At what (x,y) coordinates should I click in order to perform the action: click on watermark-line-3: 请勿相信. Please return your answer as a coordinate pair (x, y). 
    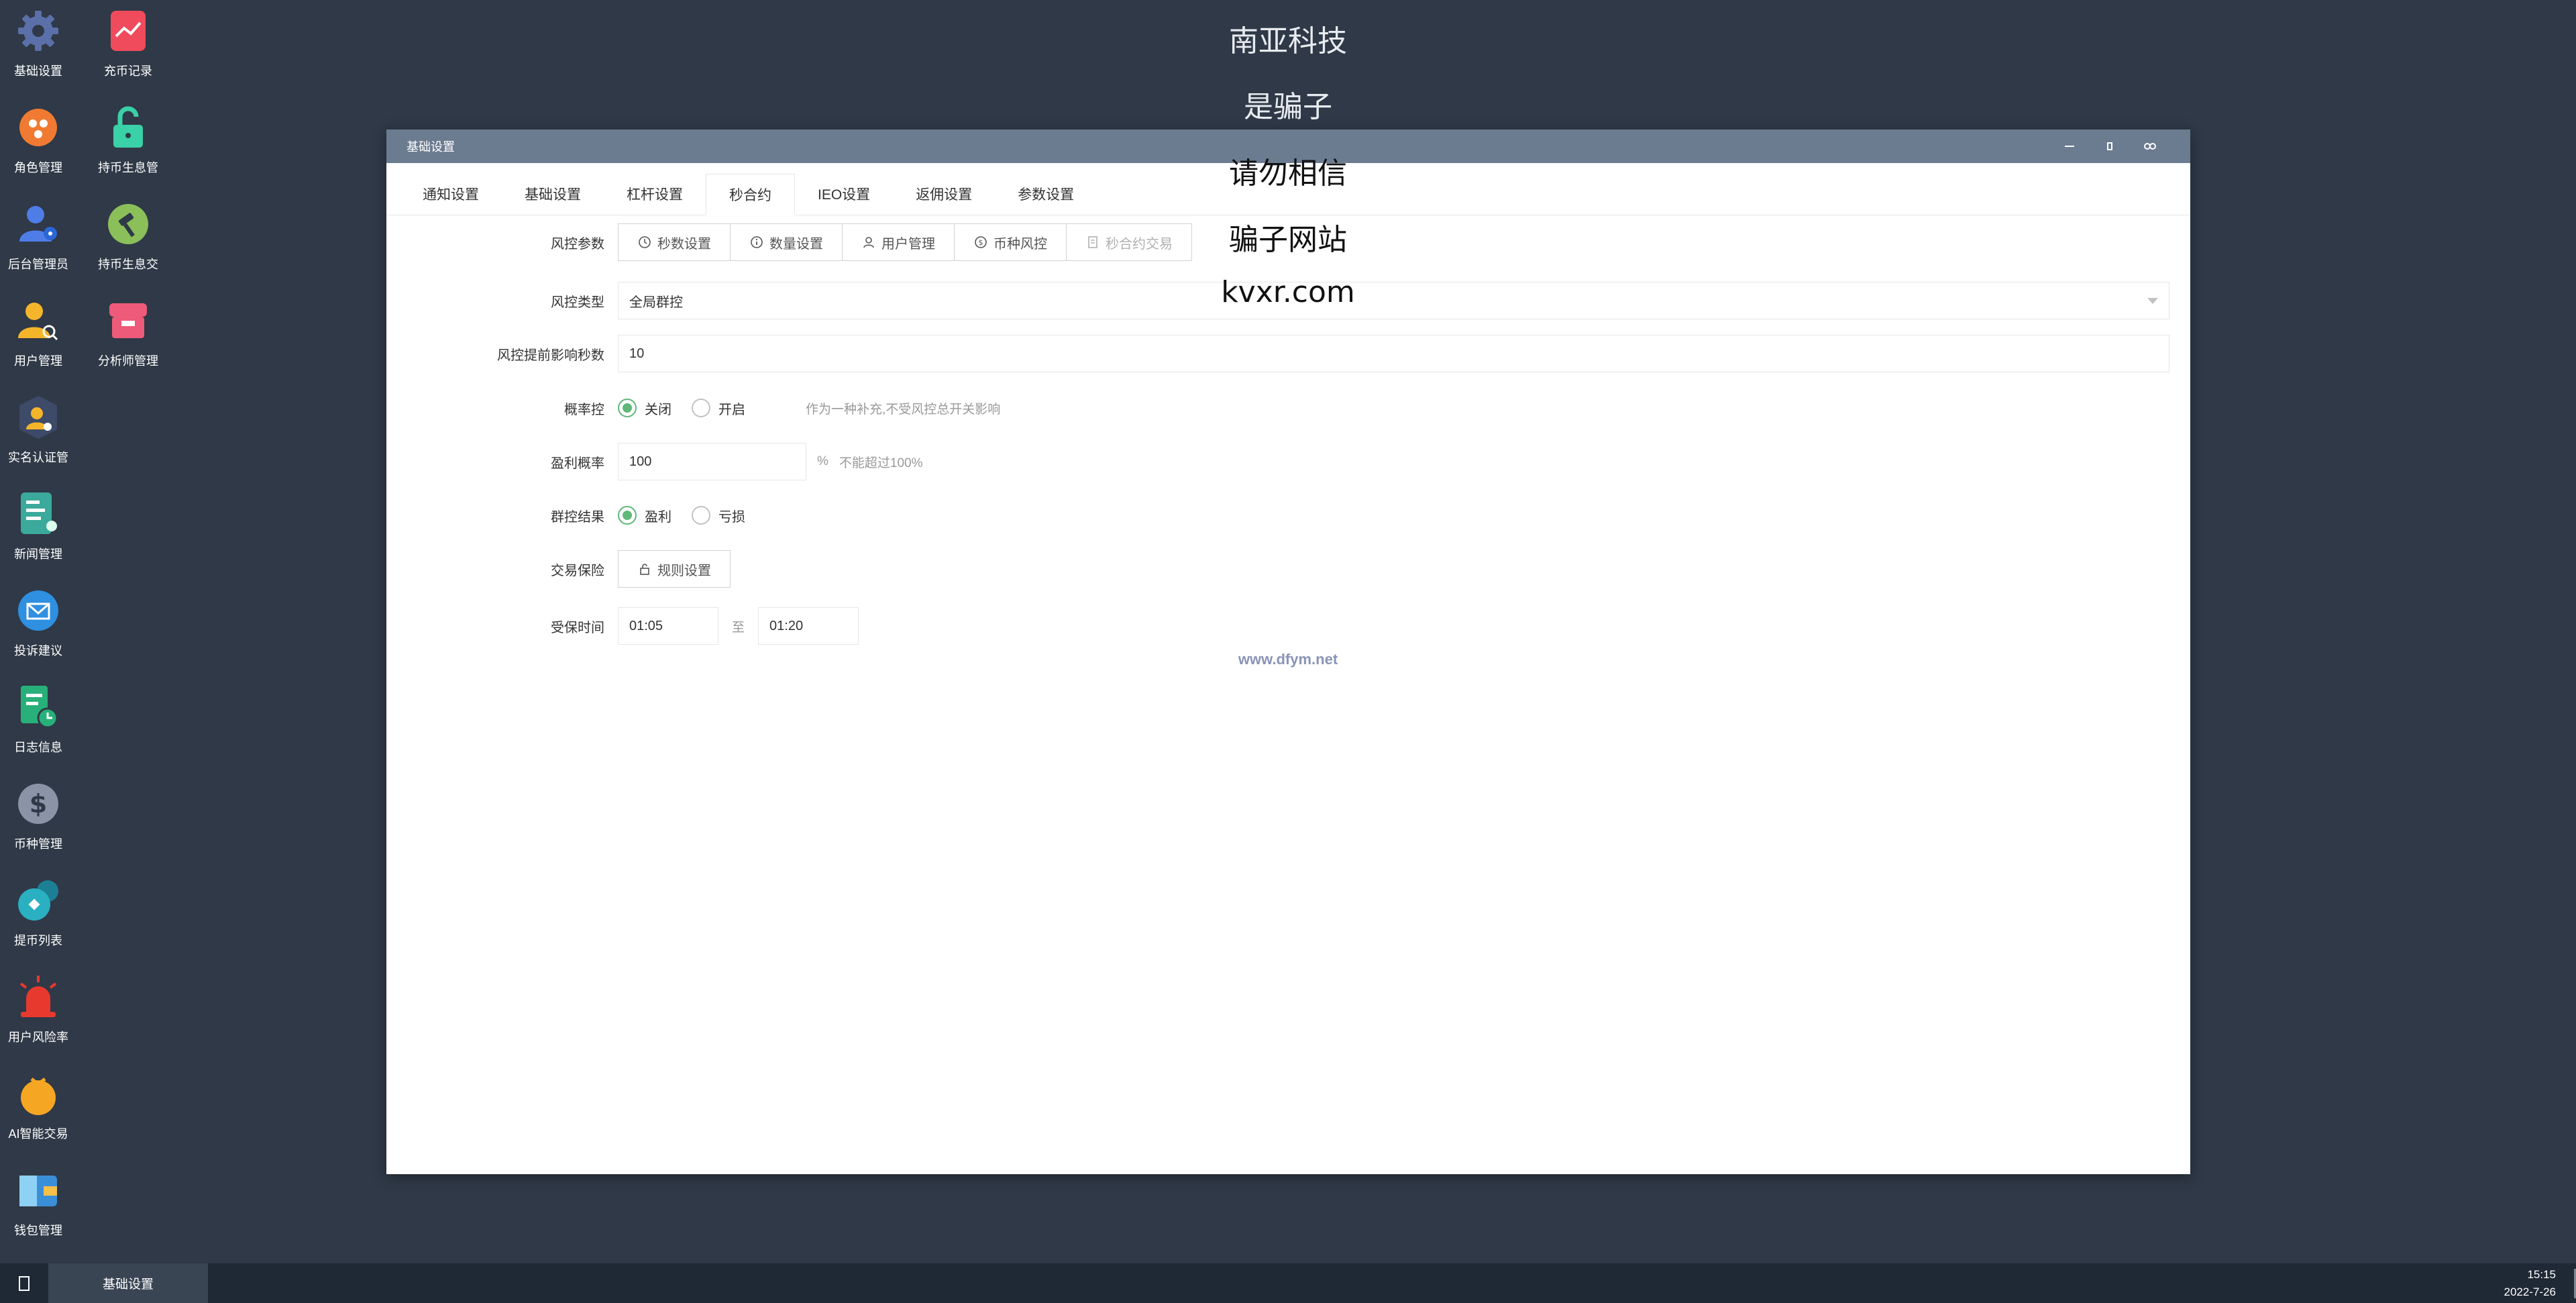
    Looking at the image, I should click on (1288, 174).